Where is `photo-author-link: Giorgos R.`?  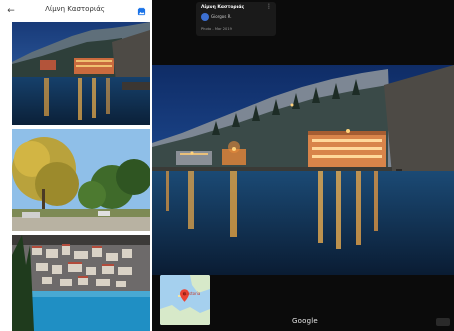
photo-author-link: Giorgos R. is located at coordinates (221, 16).